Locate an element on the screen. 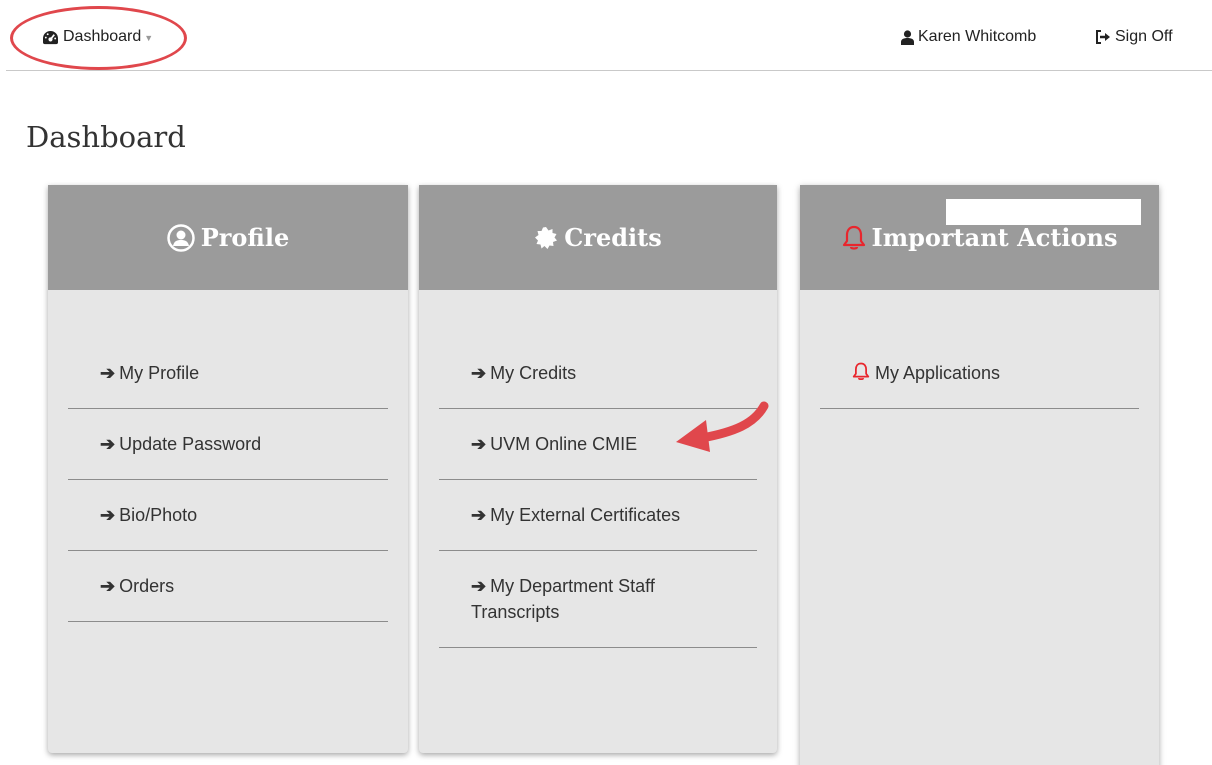  user-name: Karen Whitcomb is located at coordinates (977, 36).